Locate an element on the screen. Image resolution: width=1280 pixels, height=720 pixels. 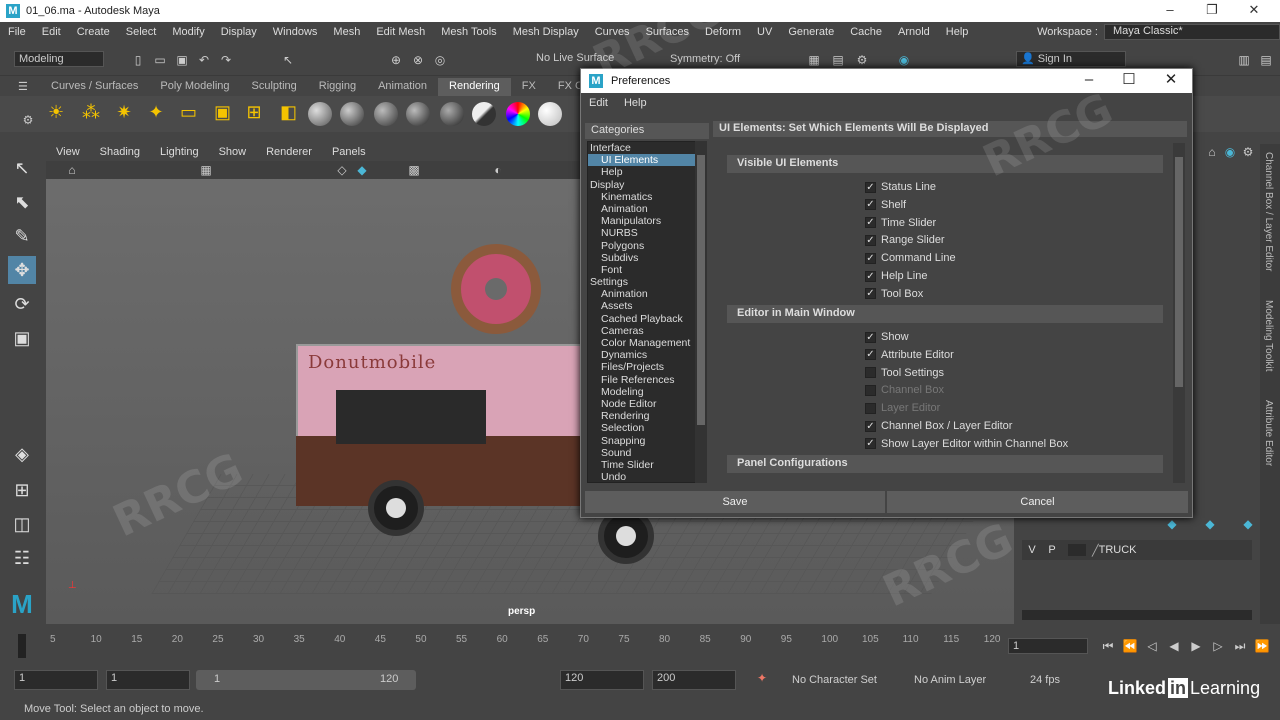
category-node-editor: Node Editor is located at coordinates (647, 404).